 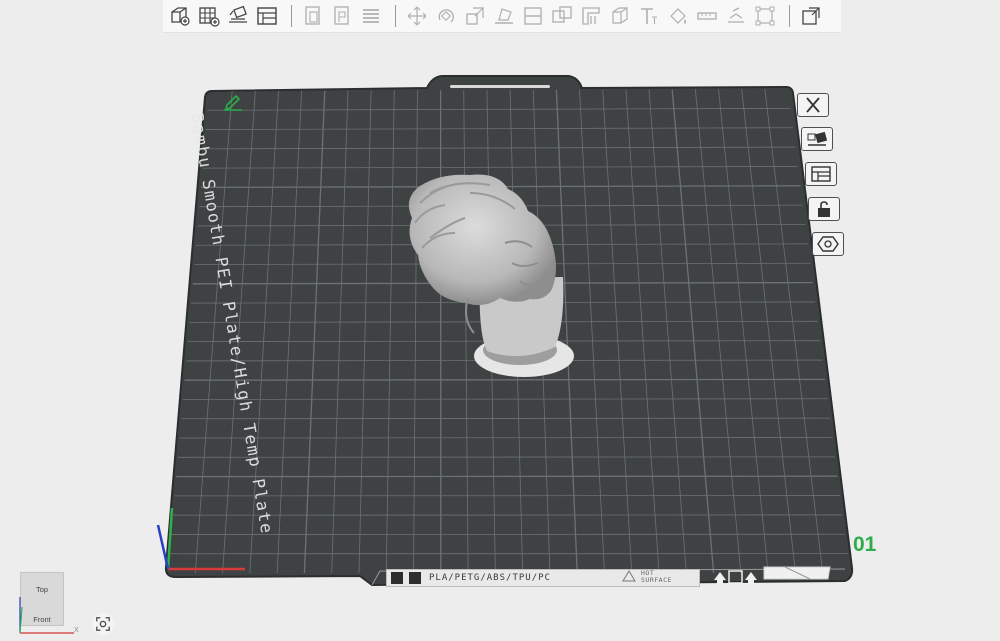 What do you see at coordinates (500, 86) in the screenshot?
I see `plate-handle` at bounding box center [500, 86].